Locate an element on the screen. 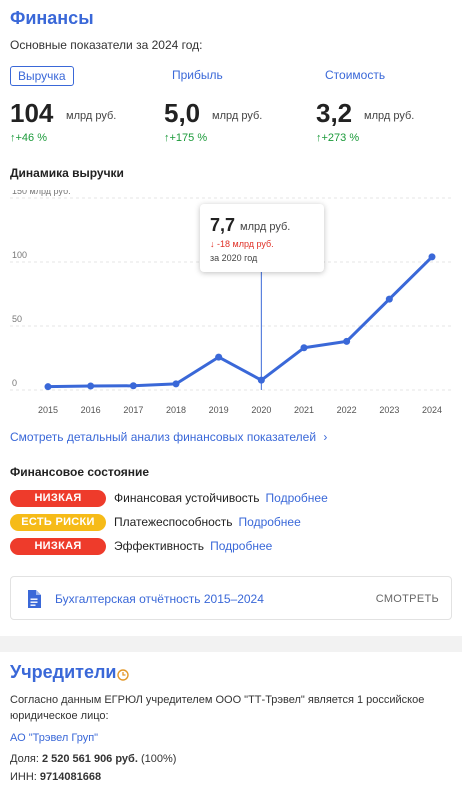 The height and width of the screenshot is (800, 462). x-tick-label: 2023 is located at coordinates (389, 410).